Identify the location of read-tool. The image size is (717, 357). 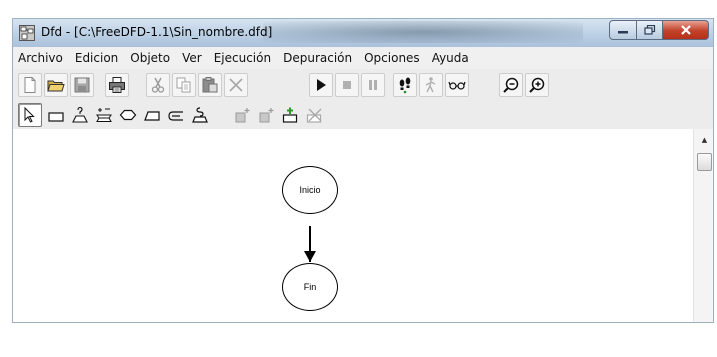
(80, 115).